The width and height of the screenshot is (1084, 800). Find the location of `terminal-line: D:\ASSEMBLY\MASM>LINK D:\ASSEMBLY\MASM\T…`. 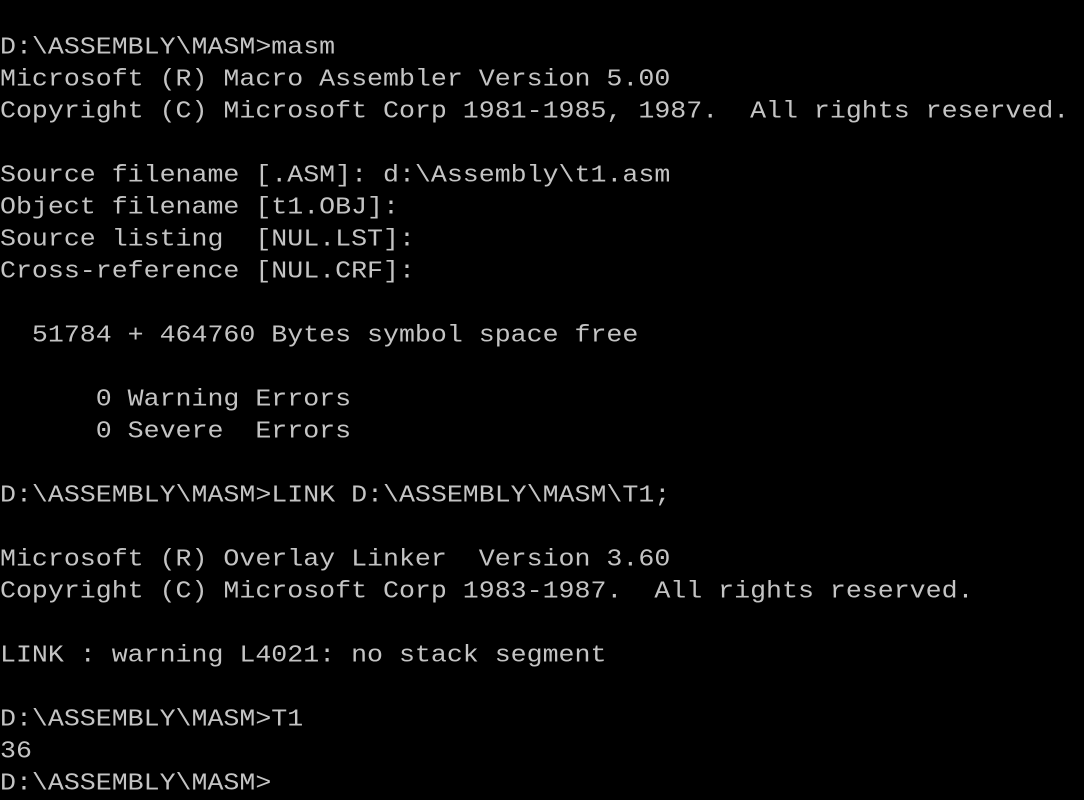

terminal-line: D:\ASSEMBLY\MASM>LINK D:\ASSEMBLY\MASM\T… is located at coordinates (335, 495).